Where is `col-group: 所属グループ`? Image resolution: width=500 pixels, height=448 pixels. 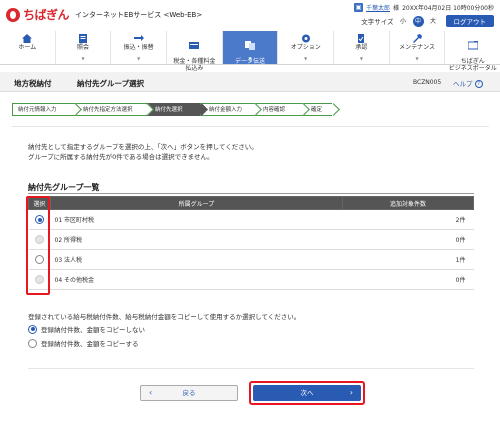
col-group: 所属グループ is located at coordinates (196, 203).